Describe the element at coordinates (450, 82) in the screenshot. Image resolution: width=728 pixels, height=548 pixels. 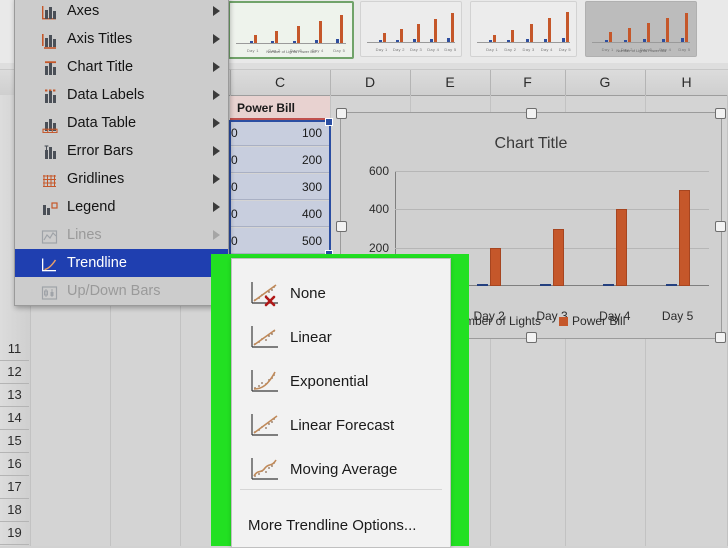
I see `column-header-e: E` at that location.